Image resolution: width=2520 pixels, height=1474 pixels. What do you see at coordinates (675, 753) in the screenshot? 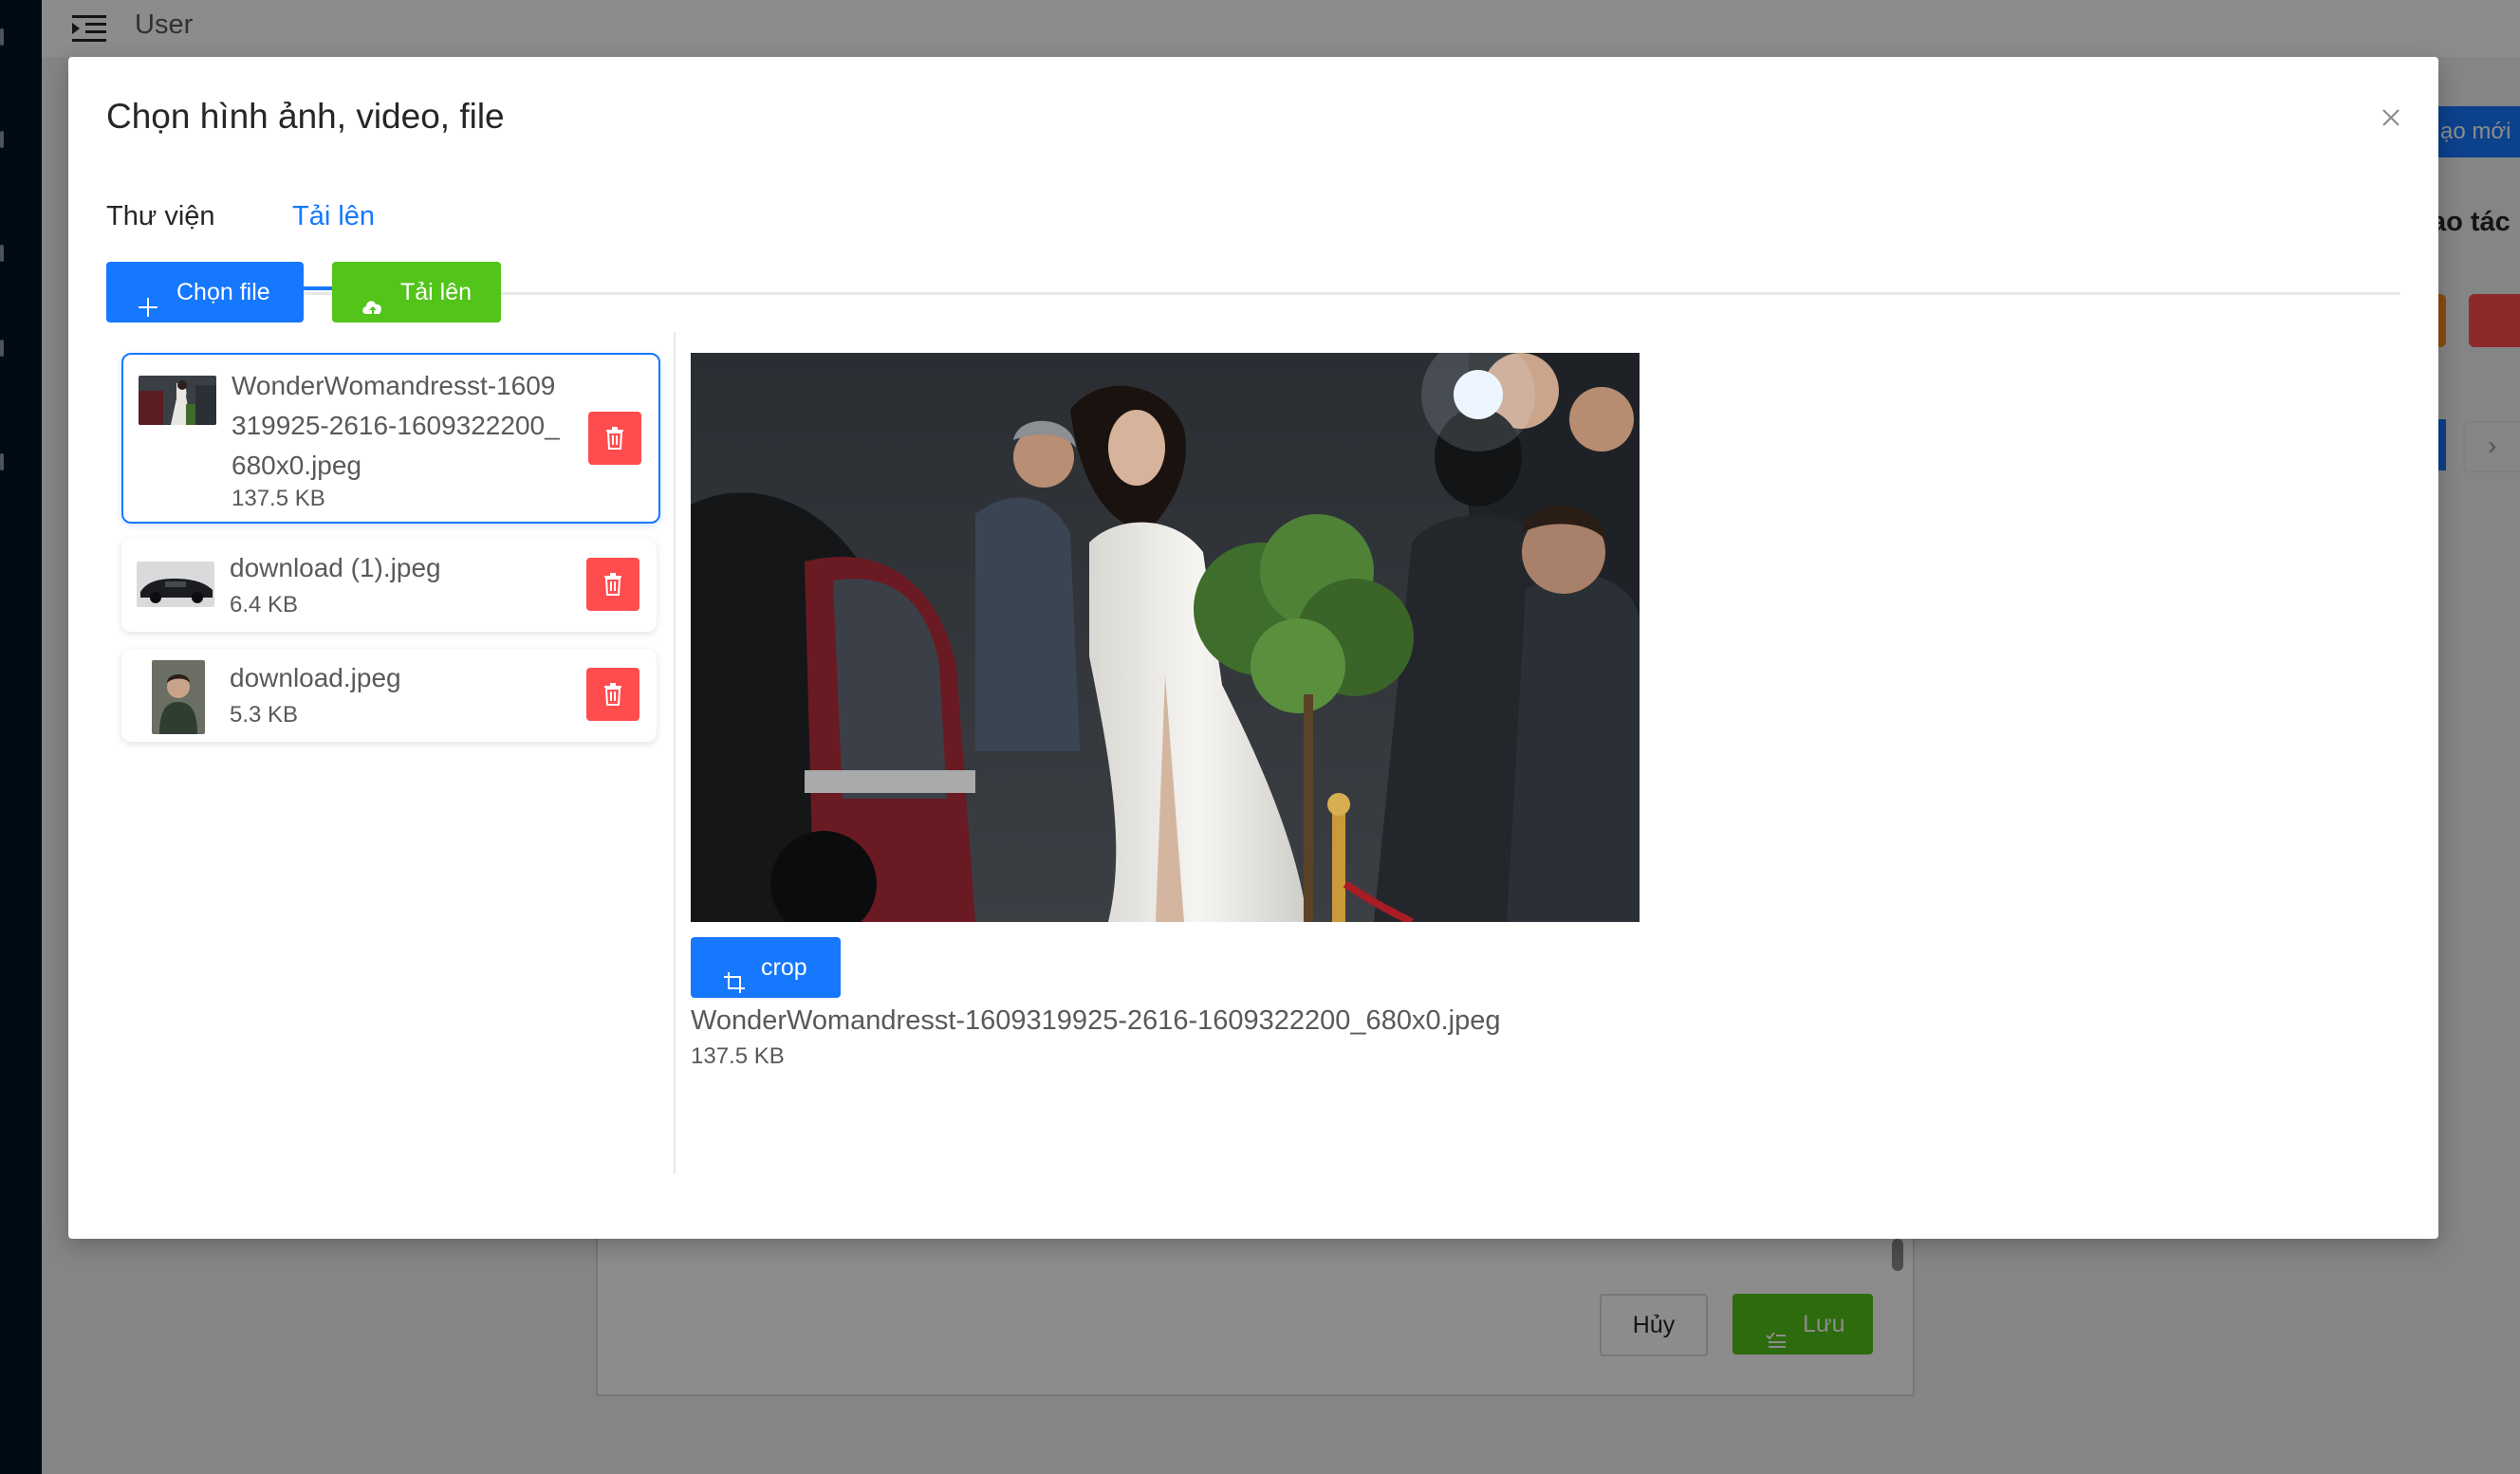
I see `panel-divider` at bounding box center [675, 753].